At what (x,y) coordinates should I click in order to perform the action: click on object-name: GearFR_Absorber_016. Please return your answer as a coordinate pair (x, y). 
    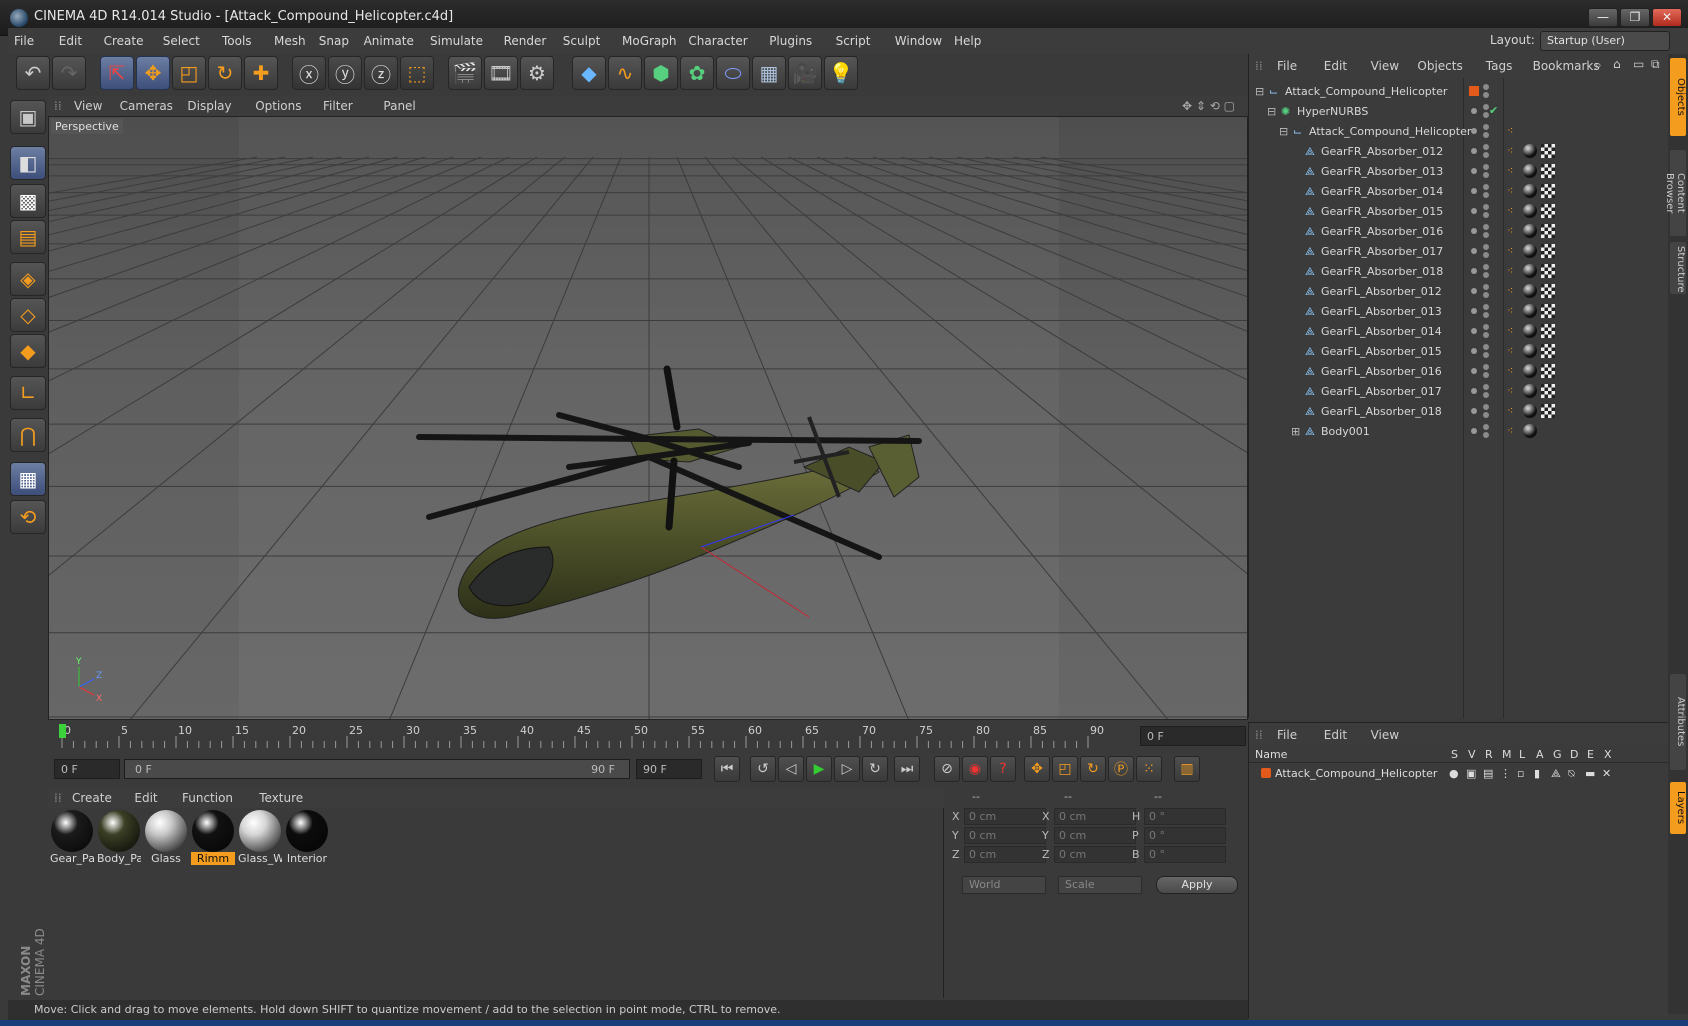
    Looking at the image, I should click on (1382, 231).